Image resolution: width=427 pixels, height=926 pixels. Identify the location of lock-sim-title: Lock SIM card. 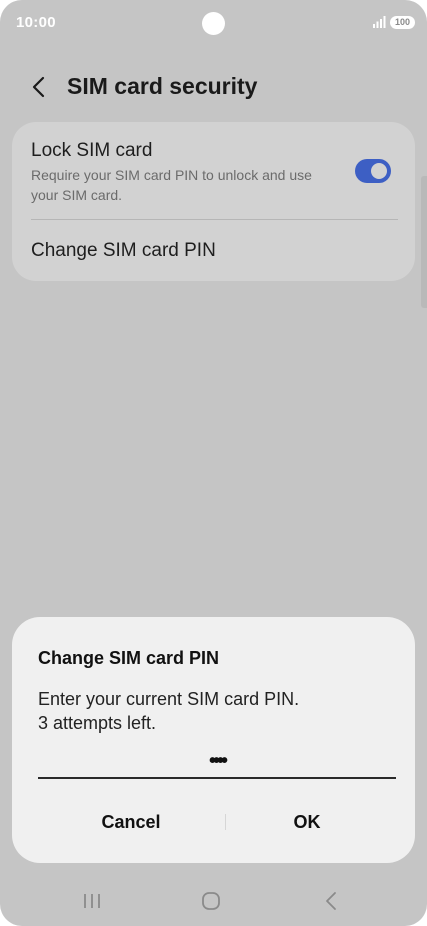
(91, 151).